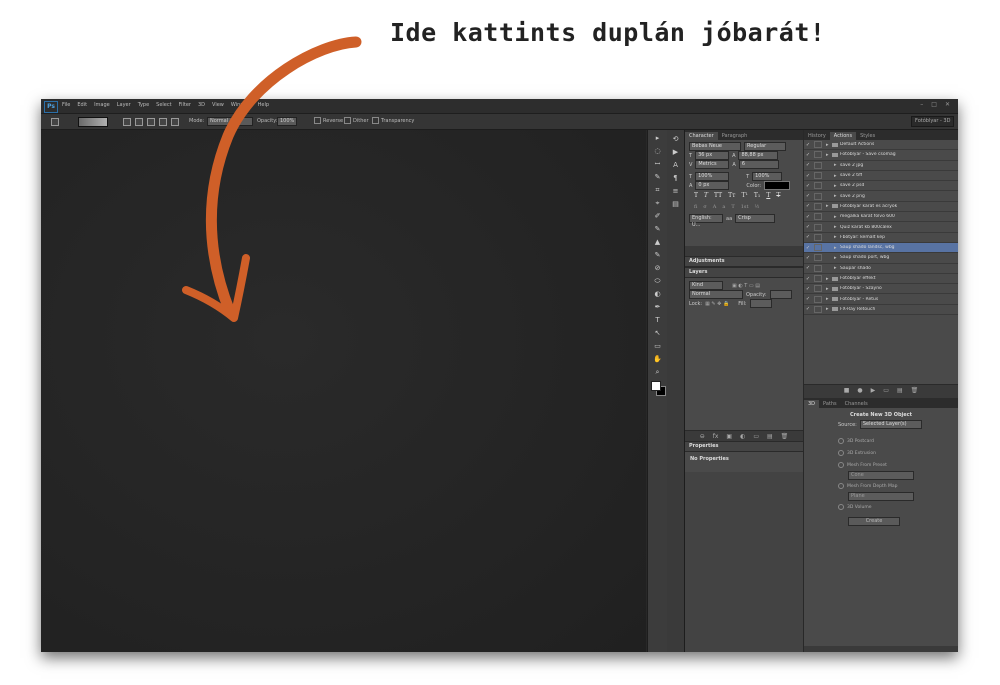 The height and width of the screenshot is (685, 1000). Describe the element at coordinates (881, 258) in the screenshot. I see `action-row: ✓ ▸ Saup shado port, wbg` at that location.